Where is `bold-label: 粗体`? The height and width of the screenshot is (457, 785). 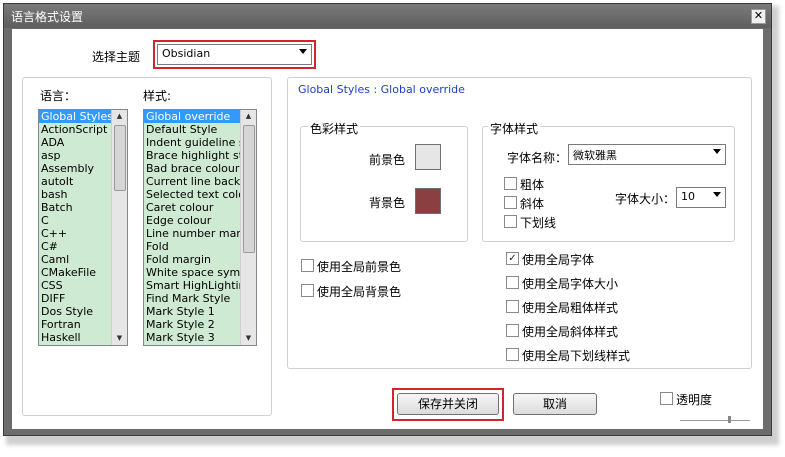 bold-label: 粗体 is located at coordinates (532, 185).